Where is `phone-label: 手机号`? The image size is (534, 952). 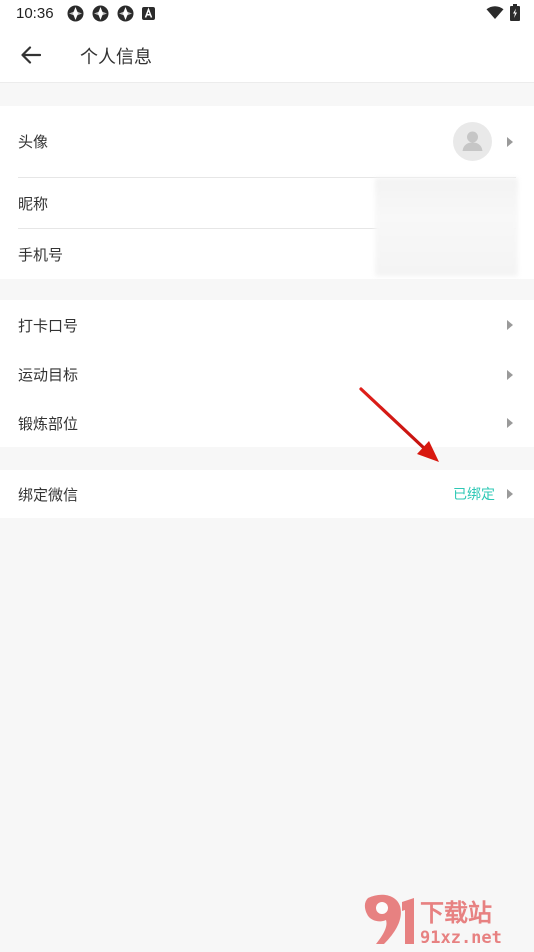 phone-label: 手机号 is located at coordinates (41, 254).